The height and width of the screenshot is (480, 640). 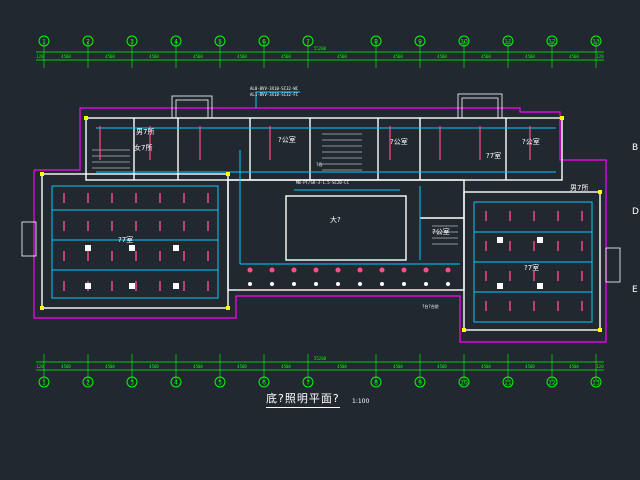 What do you see at coordinates (493, 155) in the screenshot?
I see `room-label-office-3: ?7室` at bounding box center [493, 155].